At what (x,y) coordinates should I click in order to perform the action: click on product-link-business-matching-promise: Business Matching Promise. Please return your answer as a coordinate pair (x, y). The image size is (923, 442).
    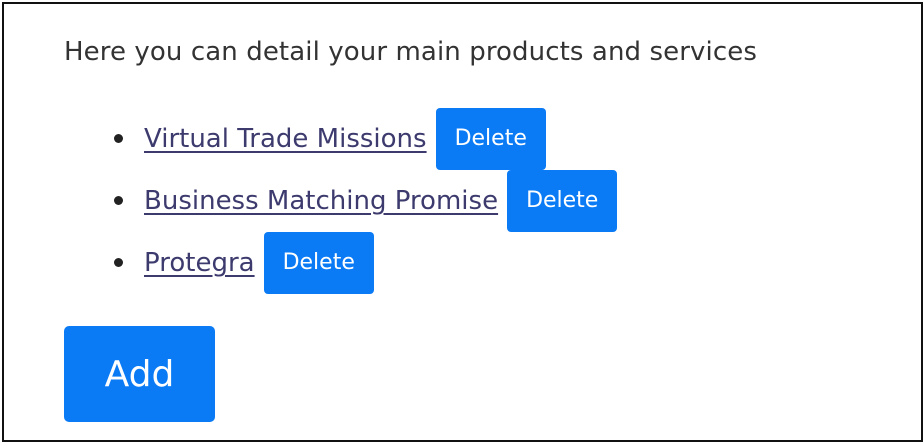
    Looking at the image, I should click on (321, 201).